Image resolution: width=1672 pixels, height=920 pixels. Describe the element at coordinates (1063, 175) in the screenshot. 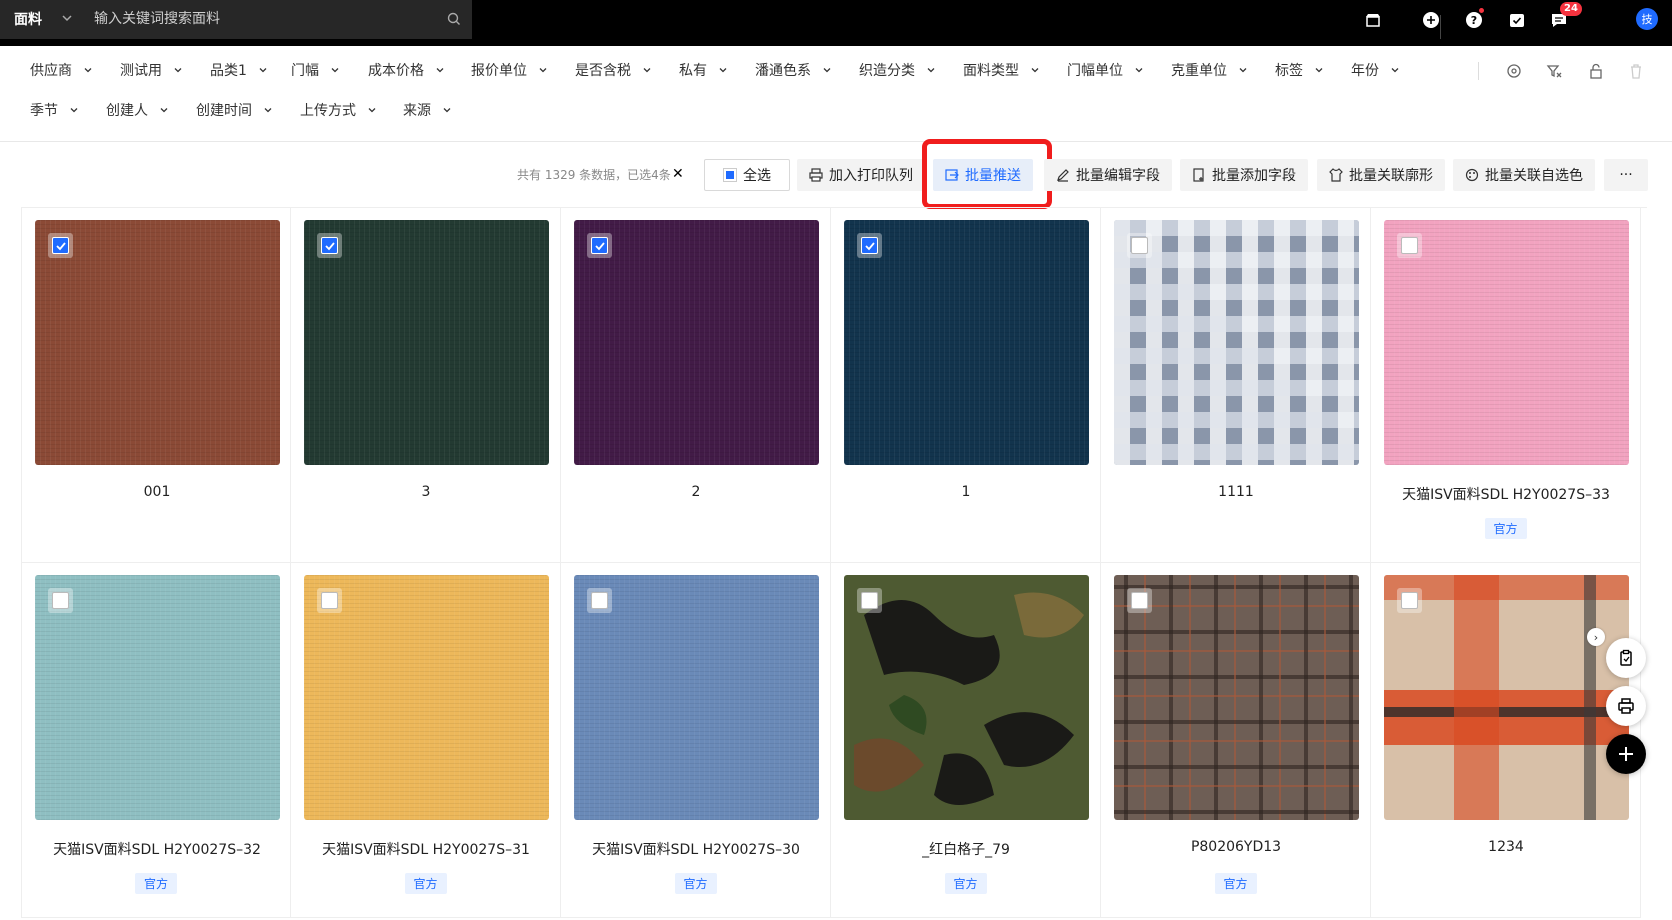

I see `edit-icon` at that location.